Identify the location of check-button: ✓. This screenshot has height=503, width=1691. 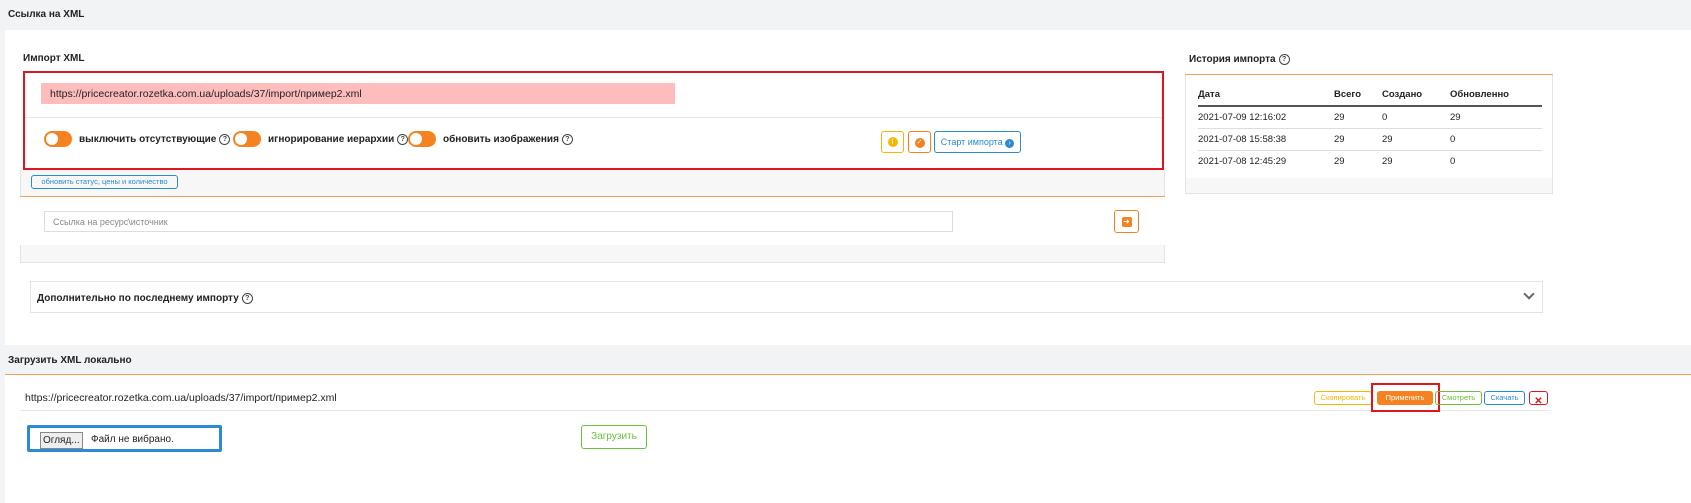
(919, 142).